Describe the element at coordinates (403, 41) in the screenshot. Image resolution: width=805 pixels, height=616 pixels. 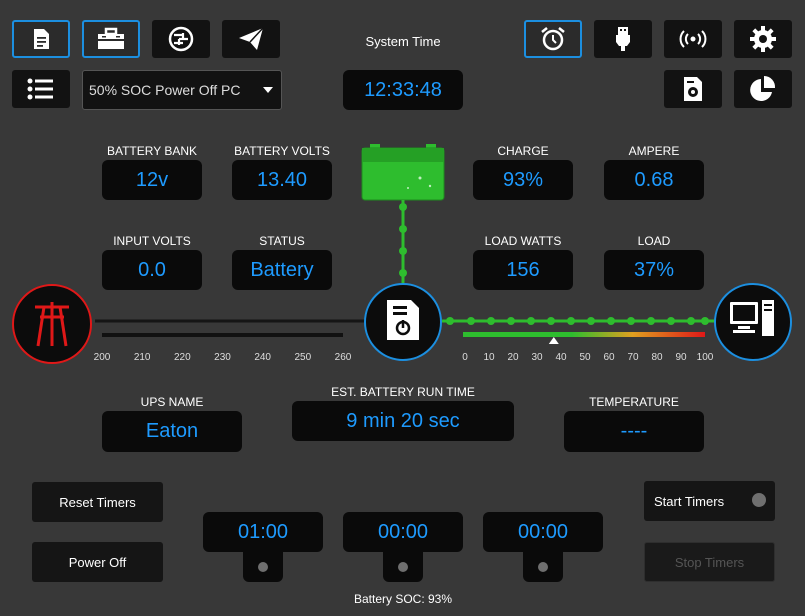
I see `system-time-label: System Time` at that location.